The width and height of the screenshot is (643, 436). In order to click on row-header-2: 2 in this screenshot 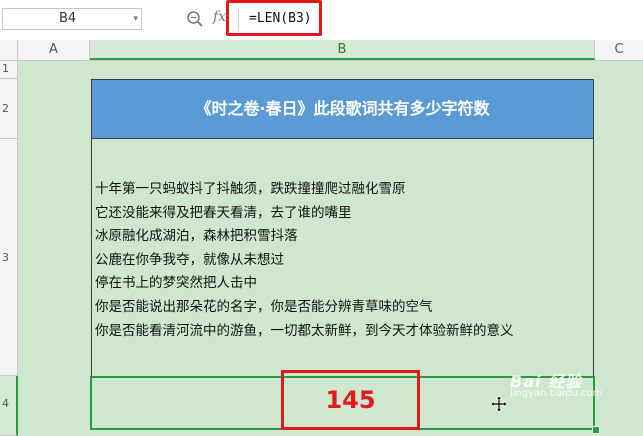, I will do `click(9, 109)`.